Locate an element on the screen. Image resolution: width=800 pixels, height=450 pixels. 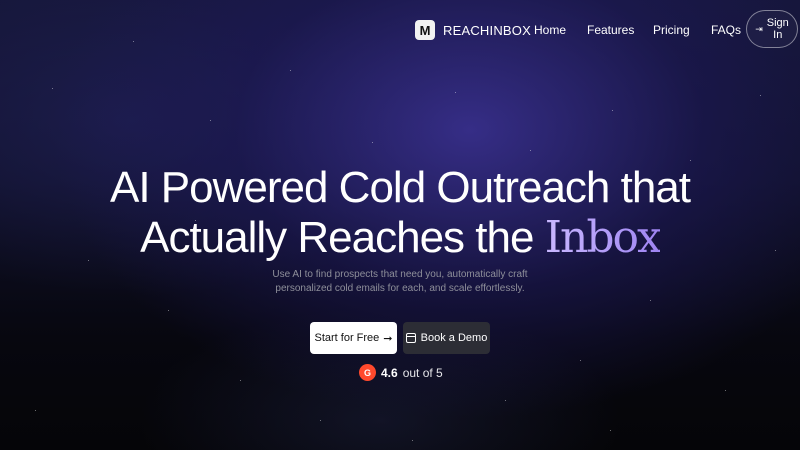
book-a-demo-button: Book a Demo is located at coordinates (446, 338).